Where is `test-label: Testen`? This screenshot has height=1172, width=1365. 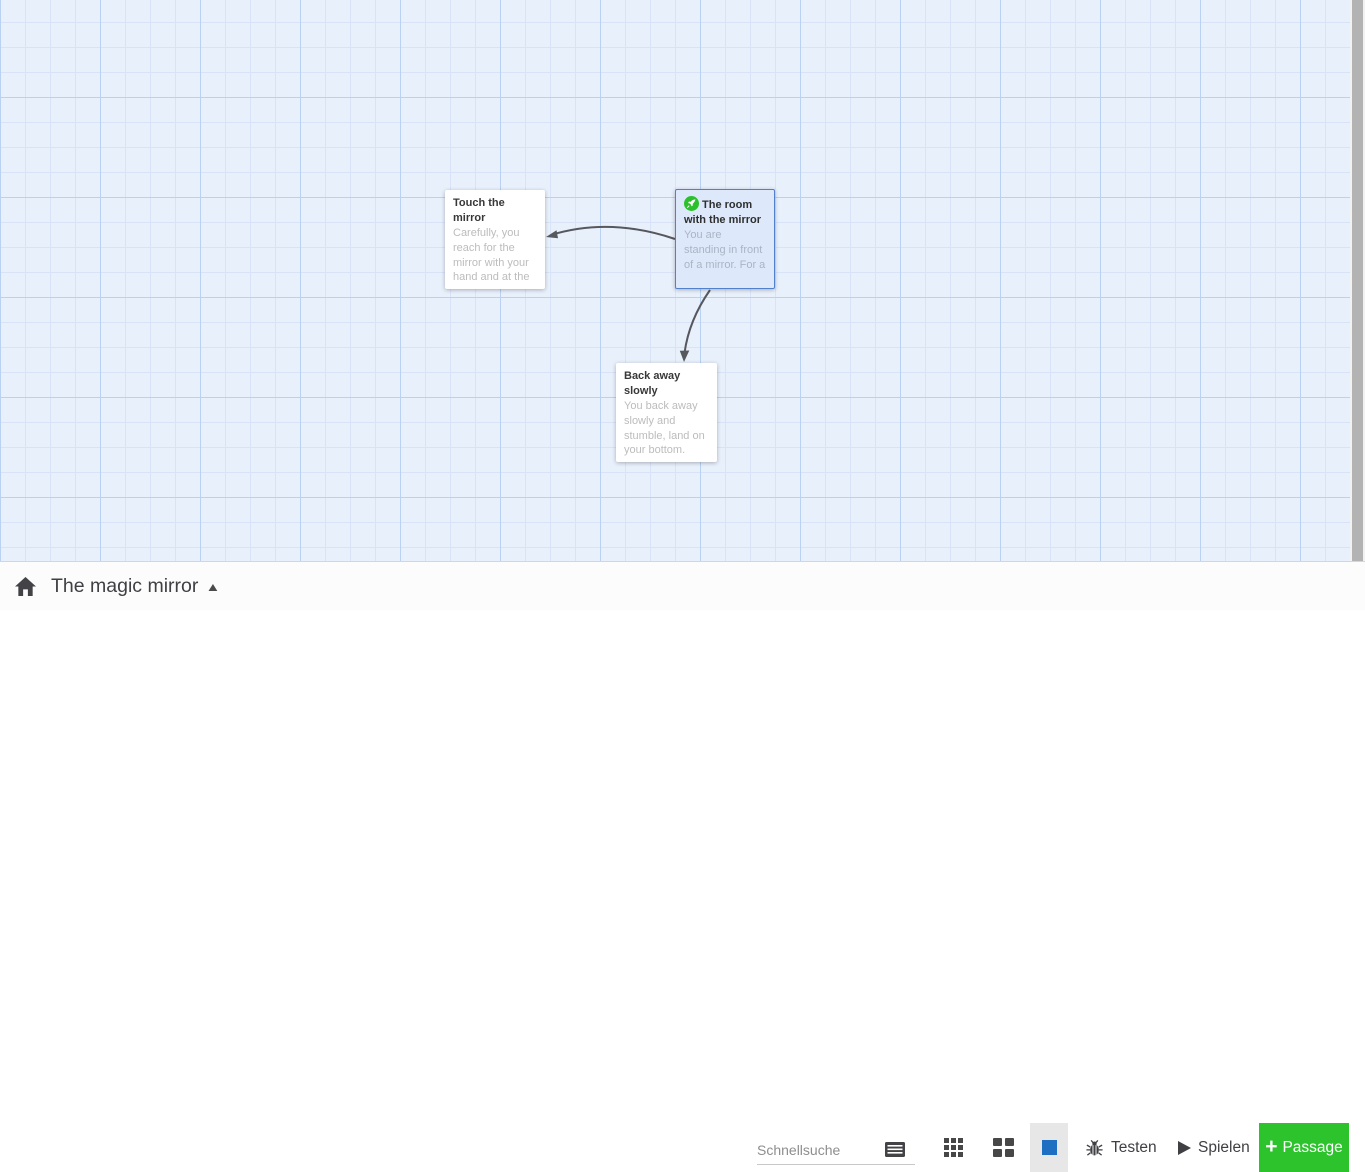 test-label: Testen is located at coordinates (1134, 1147).